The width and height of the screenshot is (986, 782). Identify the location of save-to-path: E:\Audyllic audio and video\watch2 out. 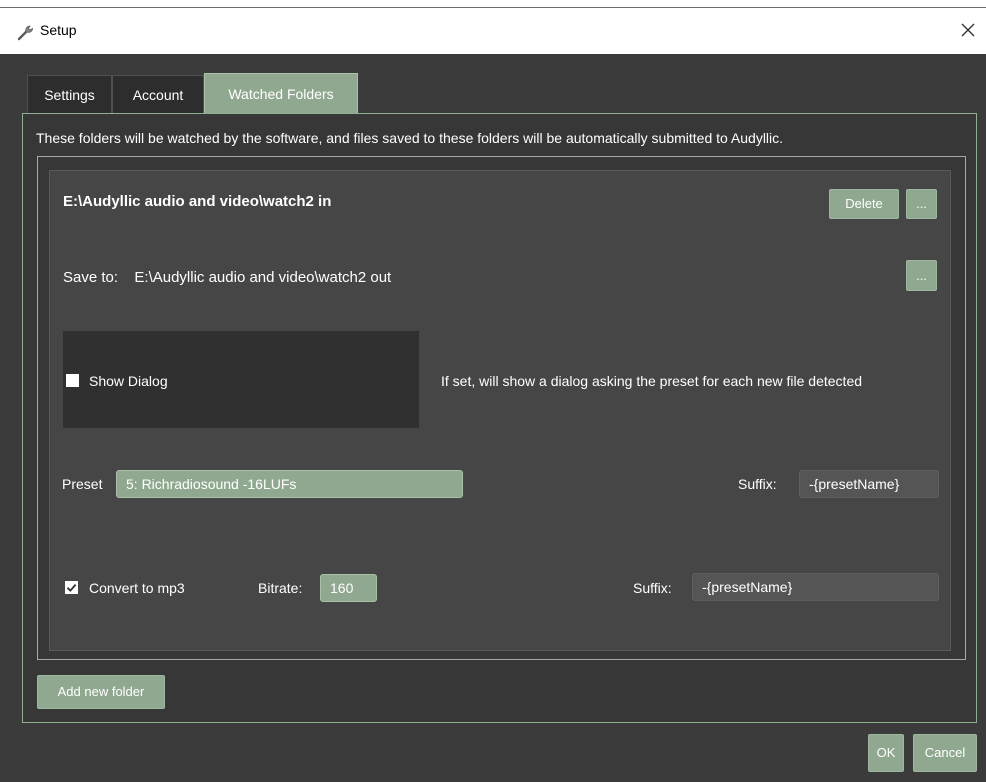
(263, 277).